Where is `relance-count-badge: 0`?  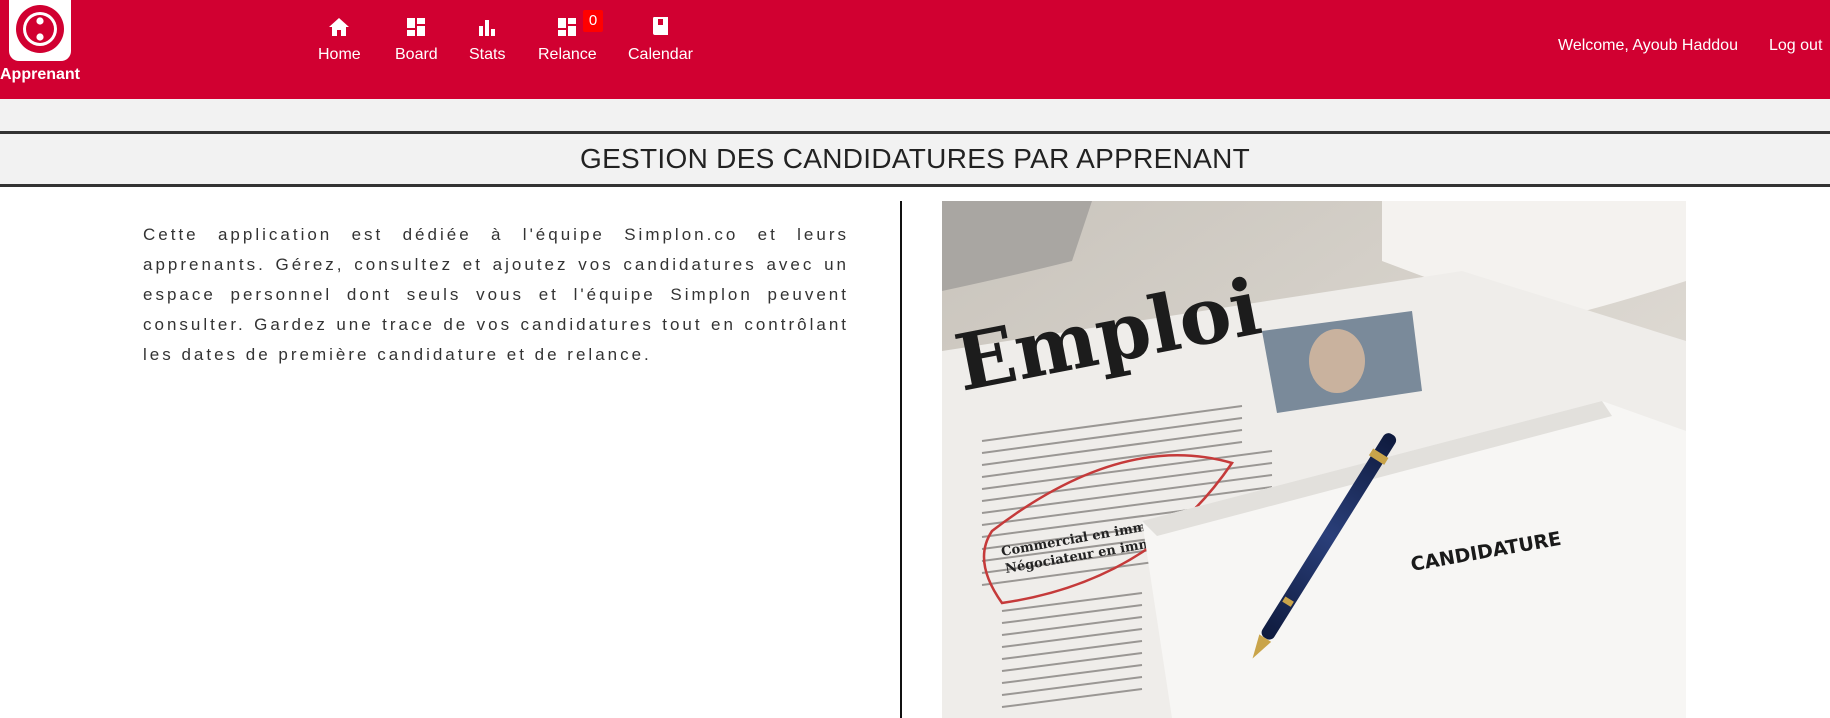 relance-count-badge: 0 is located at coordinates (593, 21).